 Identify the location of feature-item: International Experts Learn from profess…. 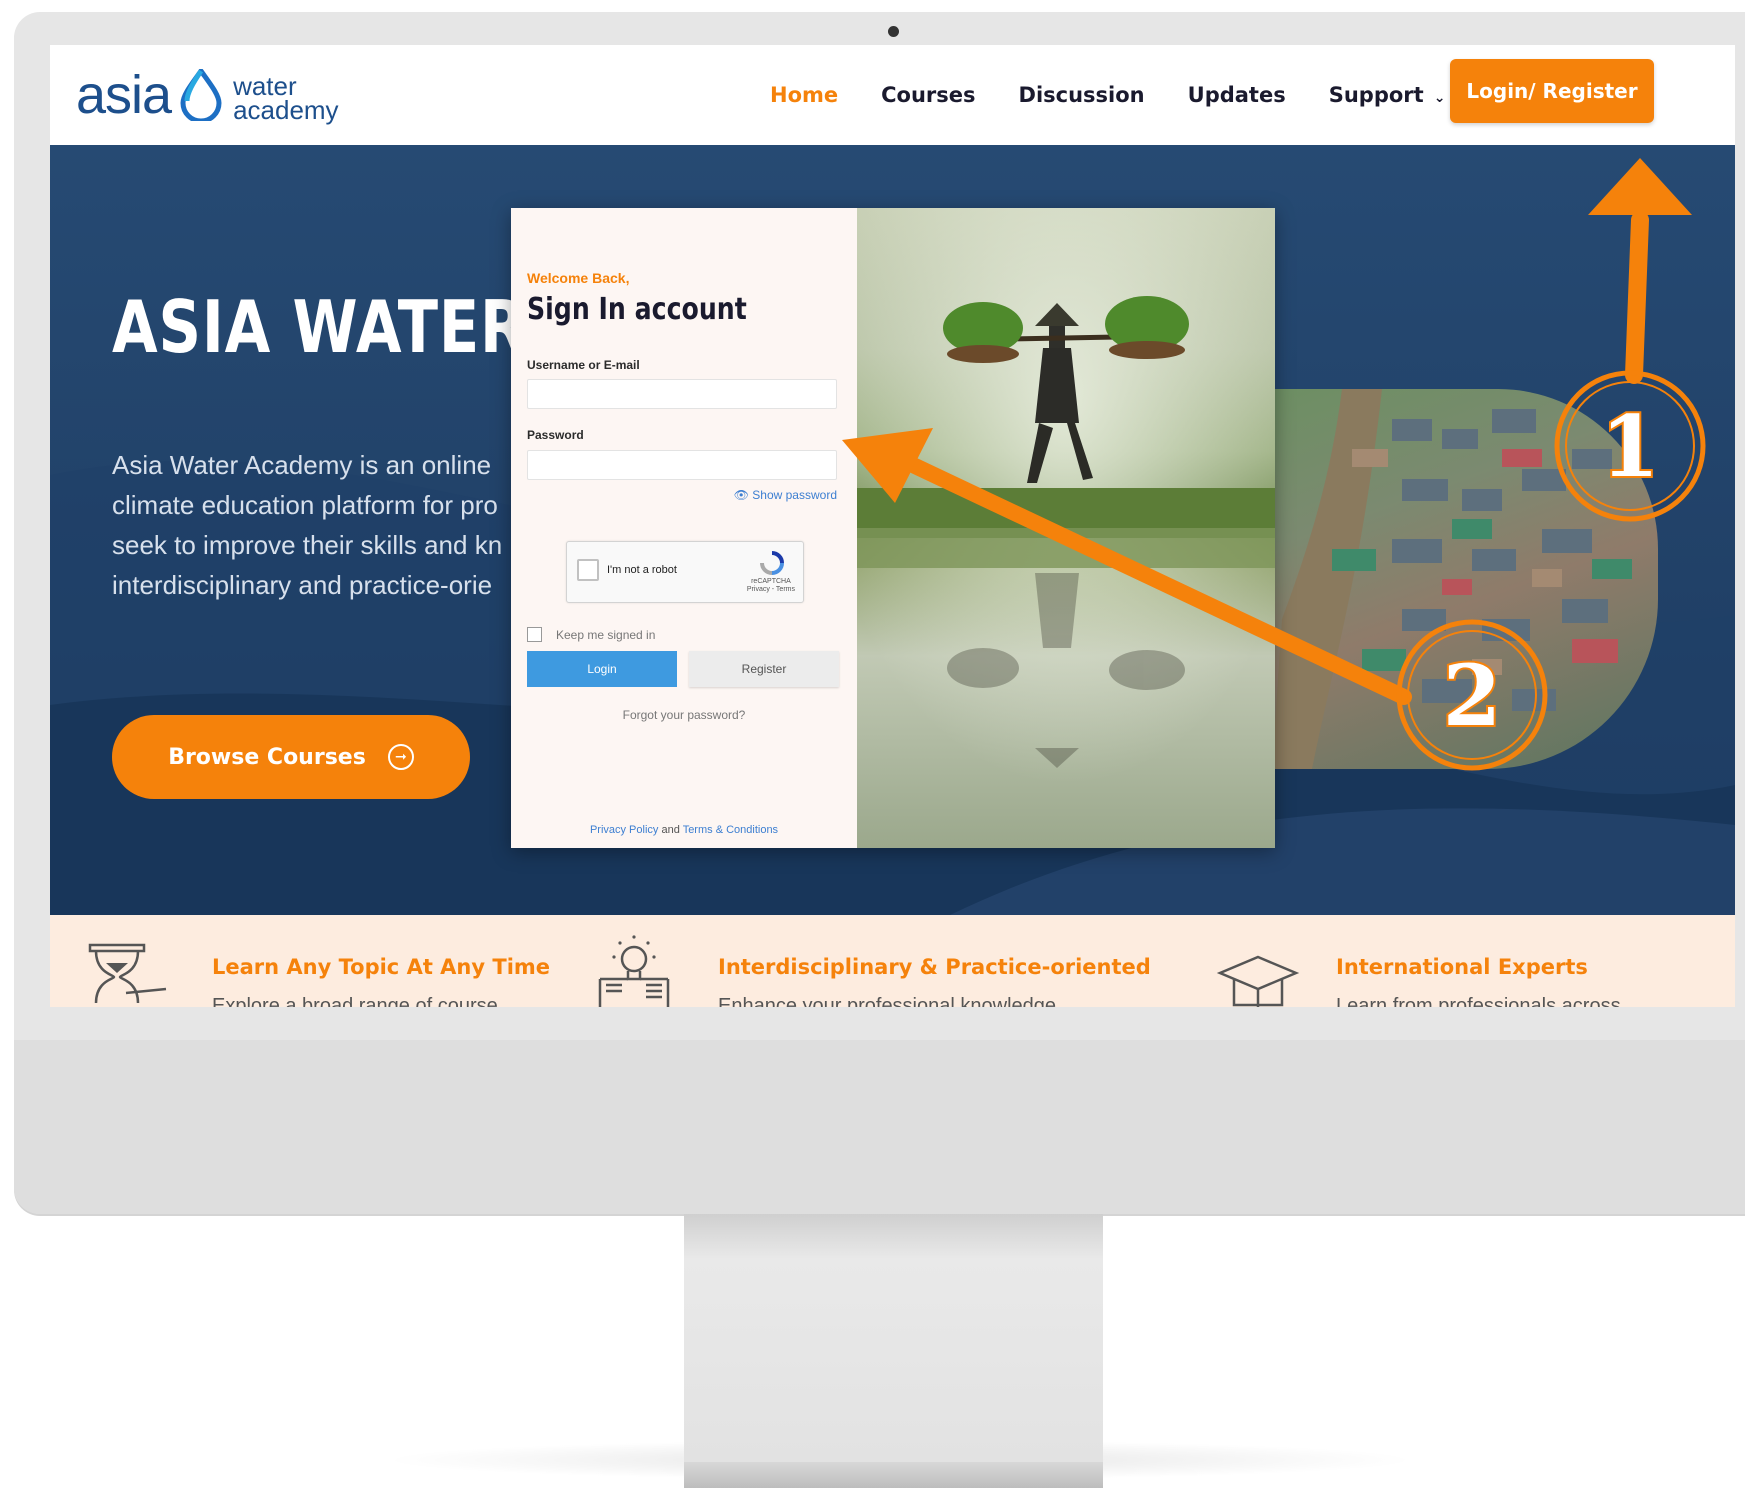
(1432, 961).